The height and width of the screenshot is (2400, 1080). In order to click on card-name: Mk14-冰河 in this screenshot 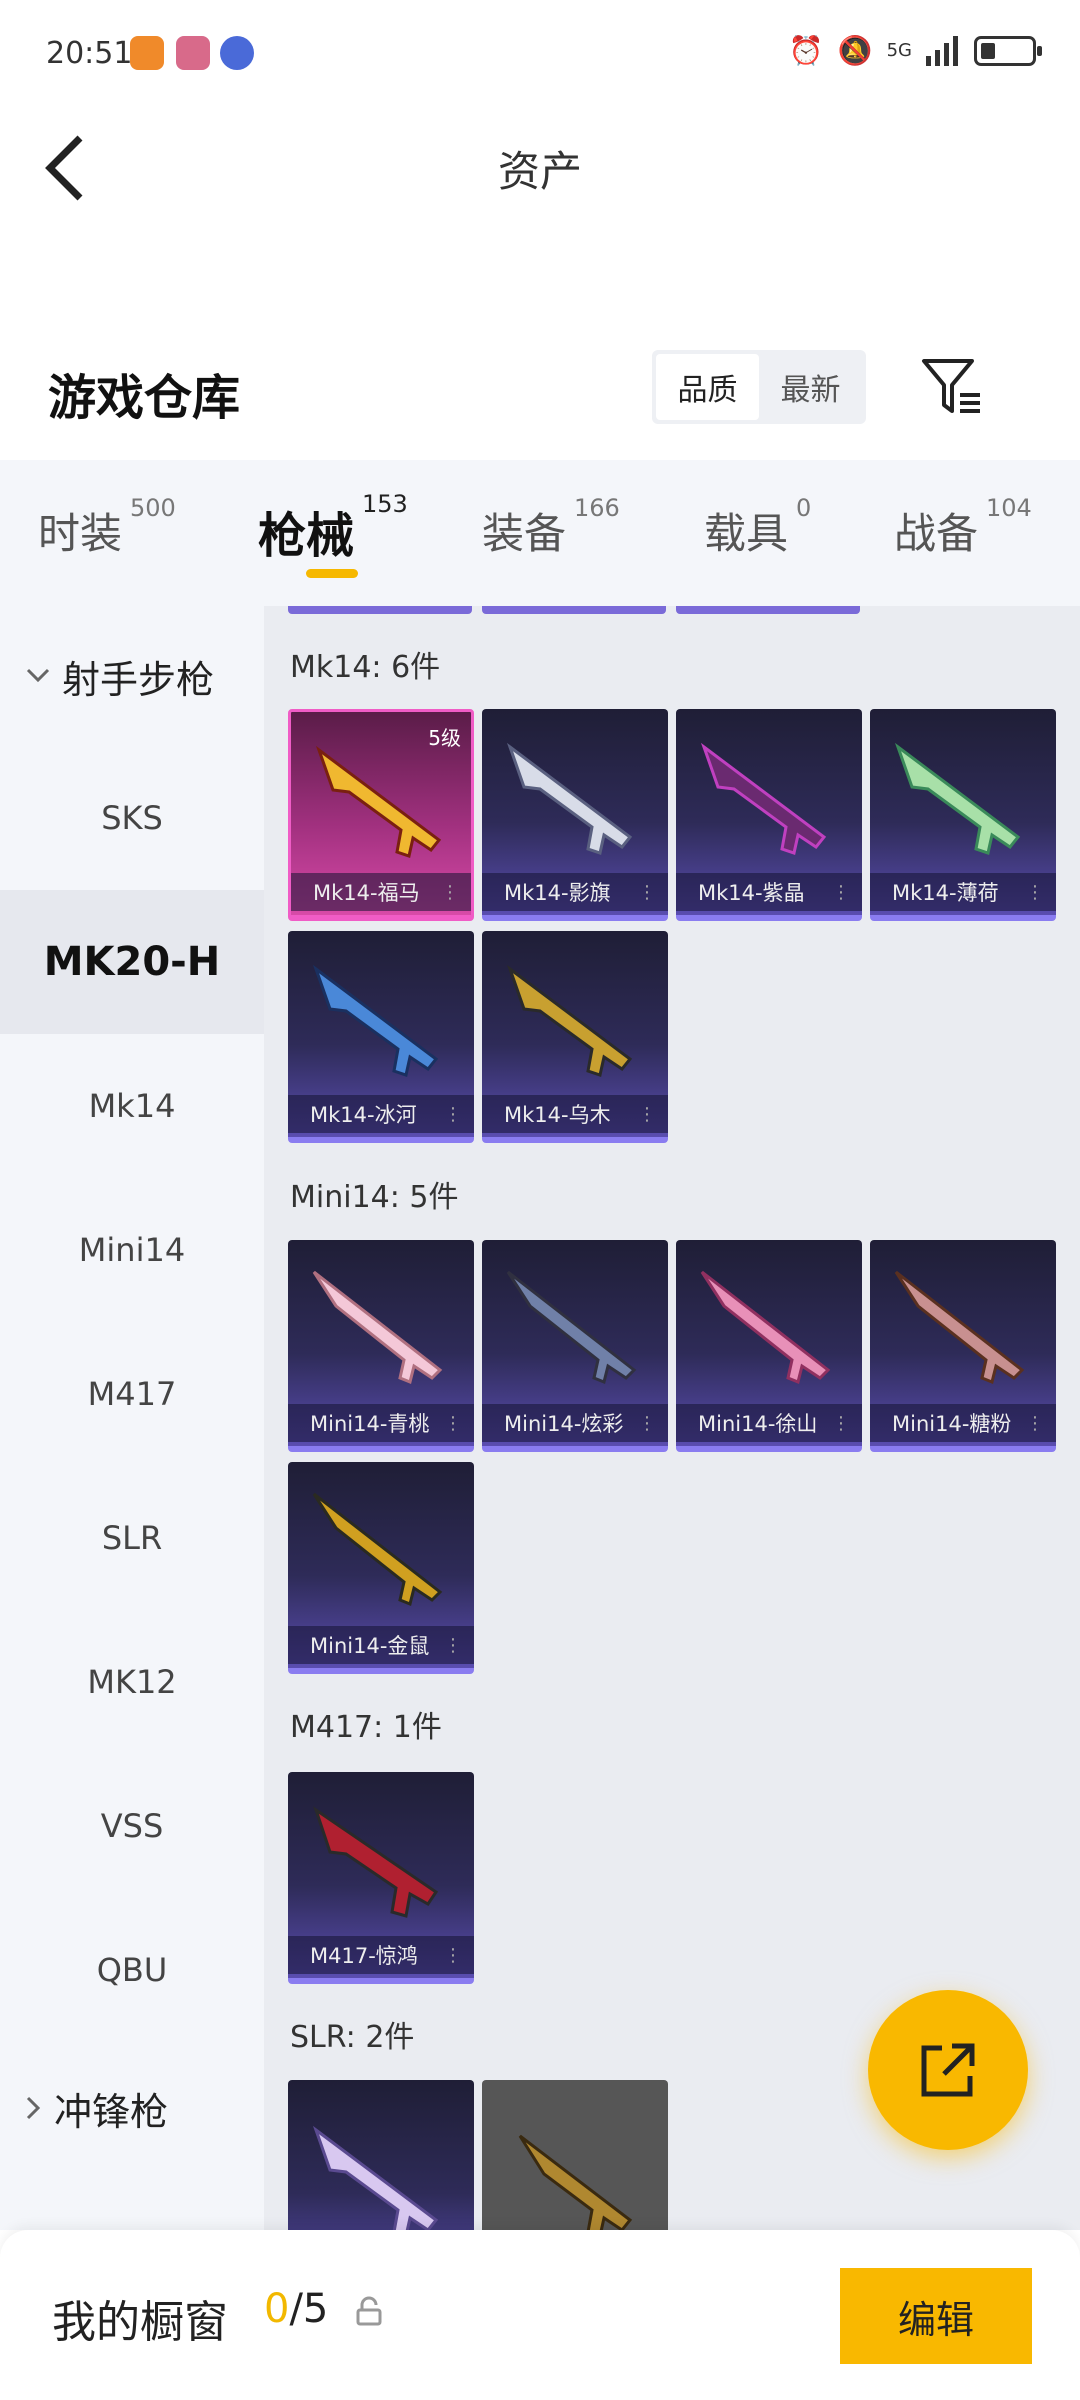, I will do `click(381, 1114)`.